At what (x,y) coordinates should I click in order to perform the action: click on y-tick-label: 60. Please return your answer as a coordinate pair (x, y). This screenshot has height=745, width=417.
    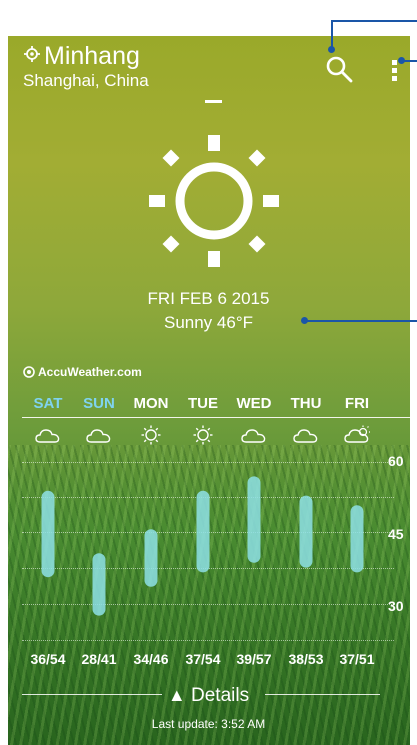
    Looking at the image, I should click on (396, 461).